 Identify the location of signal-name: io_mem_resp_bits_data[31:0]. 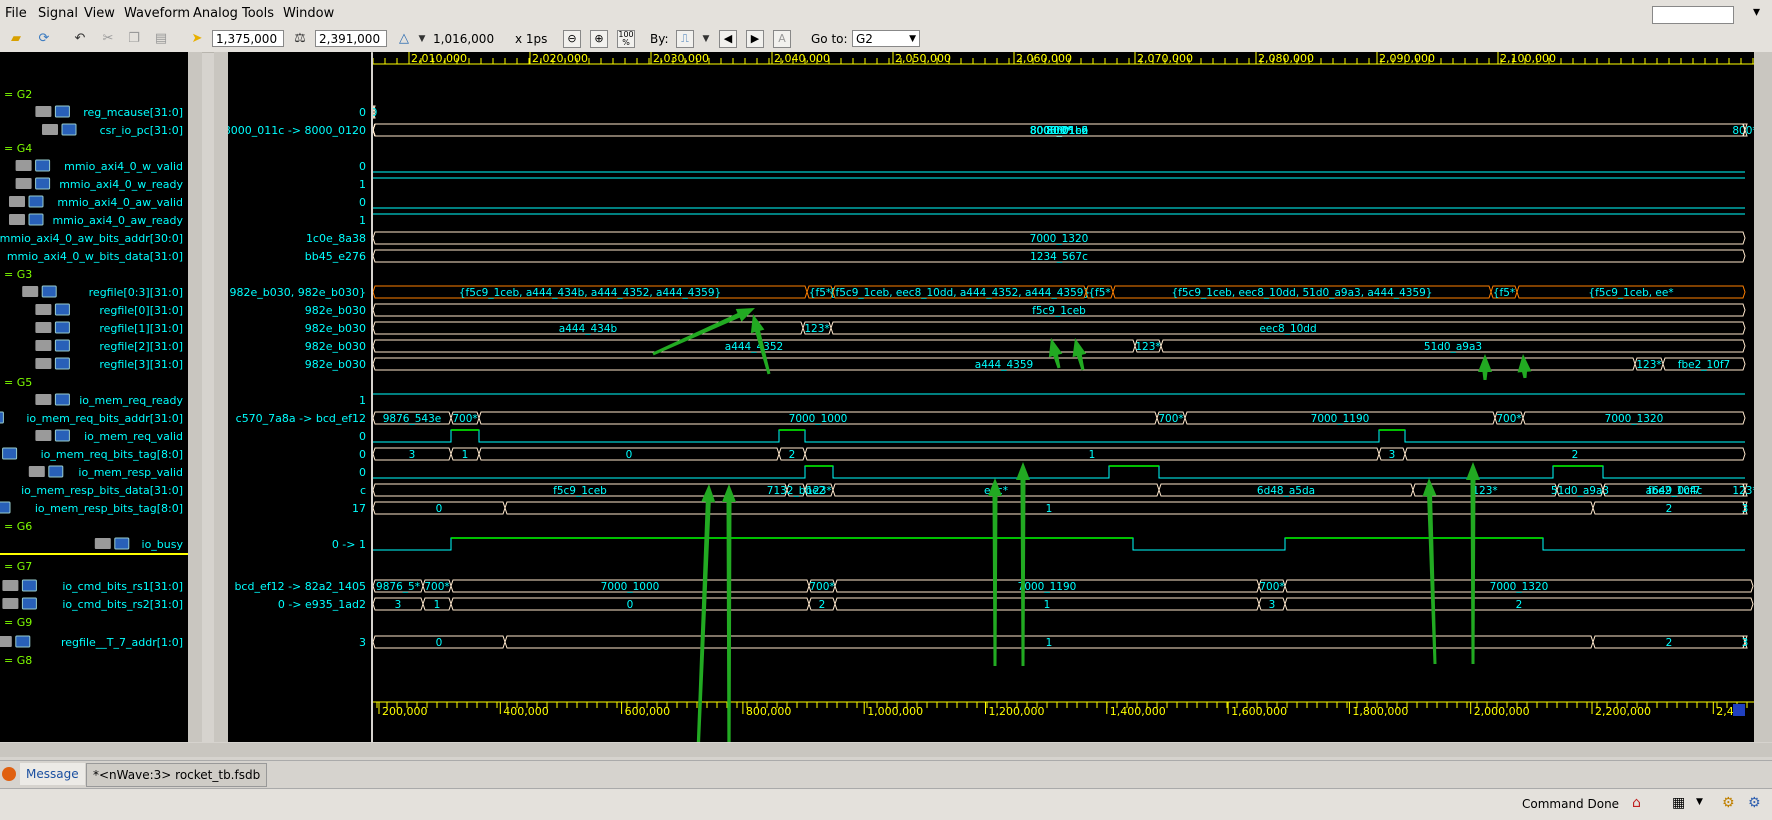
(102, 490).